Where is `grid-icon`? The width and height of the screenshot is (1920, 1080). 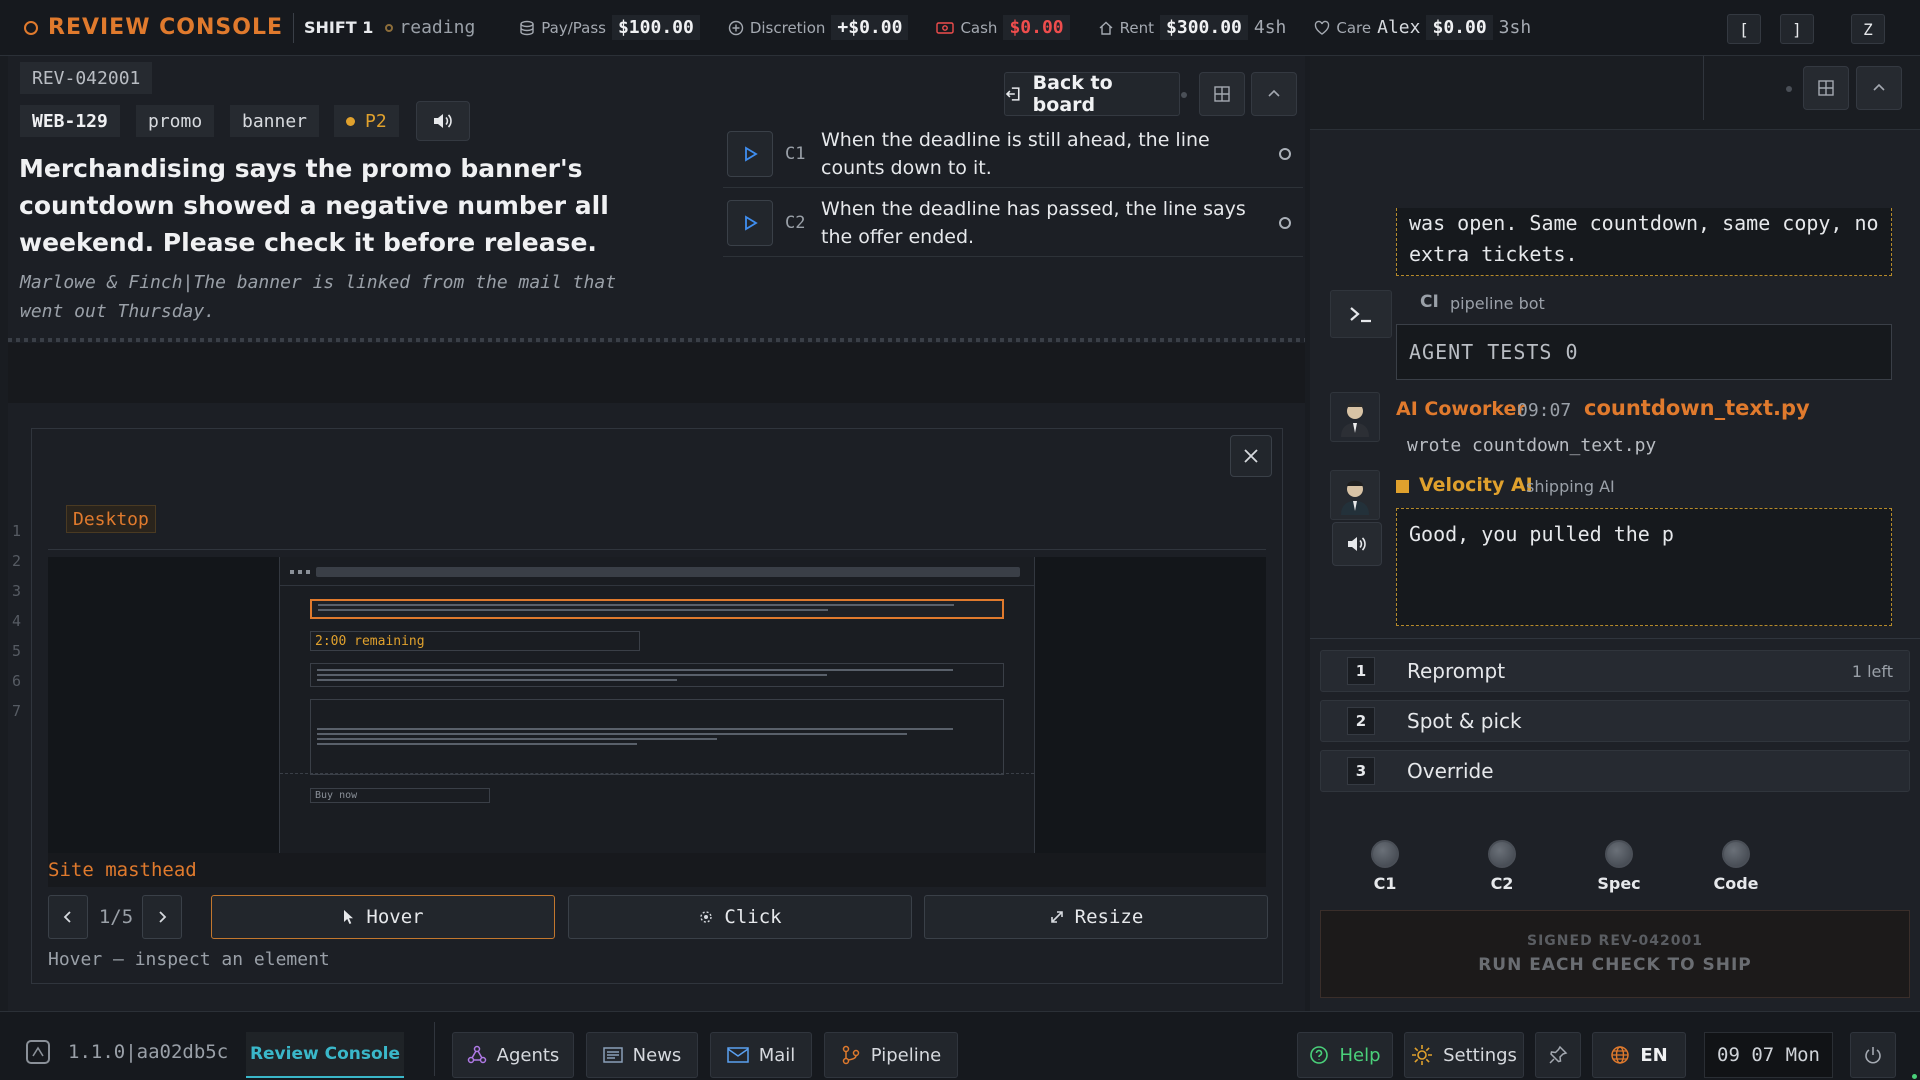 grid-icon is located at coordinates (1826, 88).